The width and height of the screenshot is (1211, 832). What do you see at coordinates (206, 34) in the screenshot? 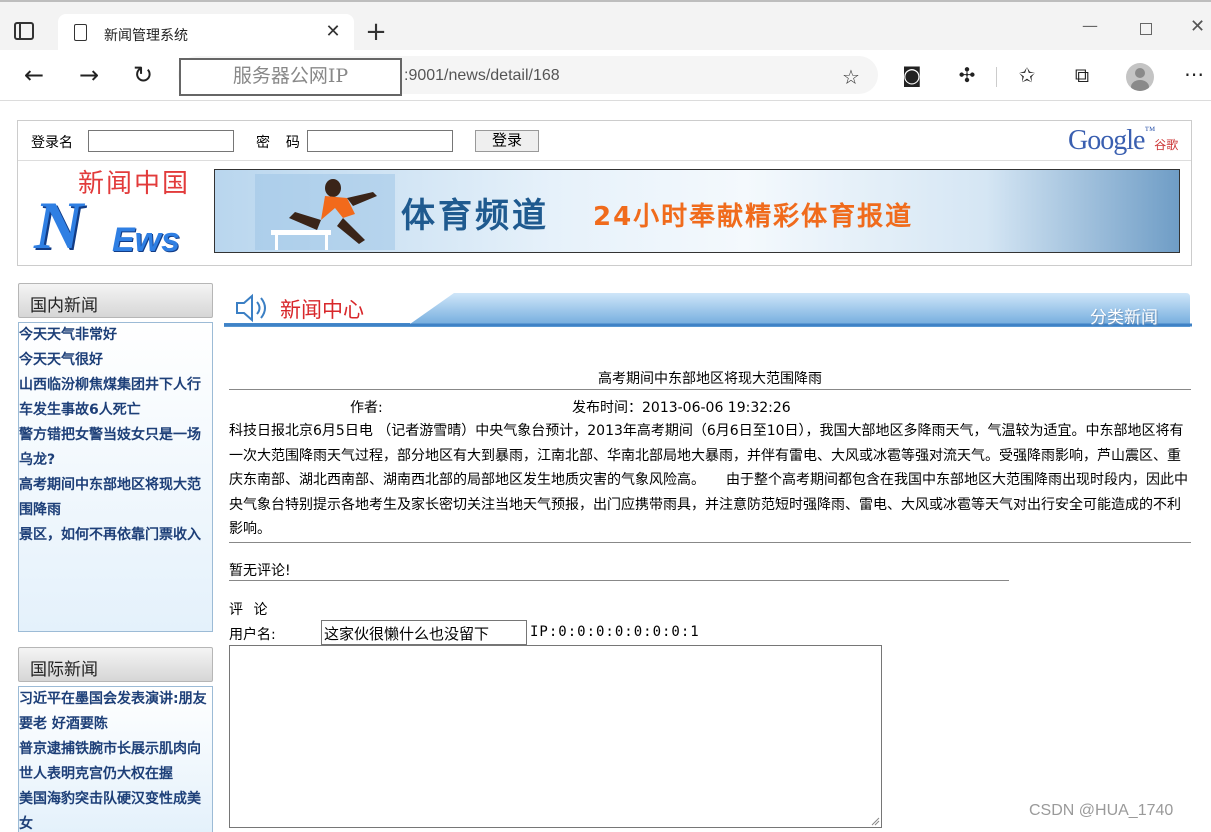
I see `browser-tab: 新闻管理系统 ✕` at bounding box center [206, 34].